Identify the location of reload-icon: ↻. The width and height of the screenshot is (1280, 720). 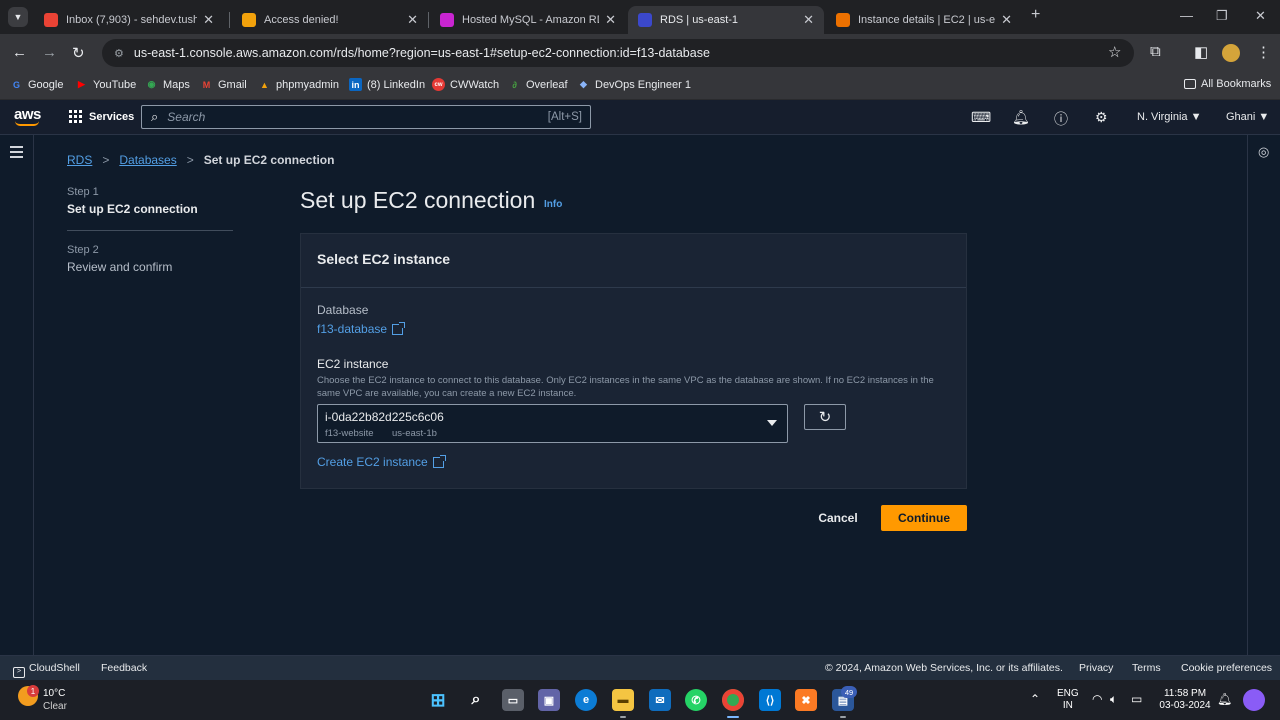
(78, 53).